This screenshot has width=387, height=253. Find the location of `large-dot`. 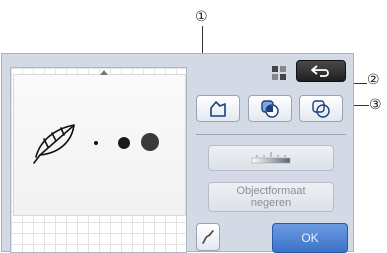

large-dot is located at coordinates (150, 142).